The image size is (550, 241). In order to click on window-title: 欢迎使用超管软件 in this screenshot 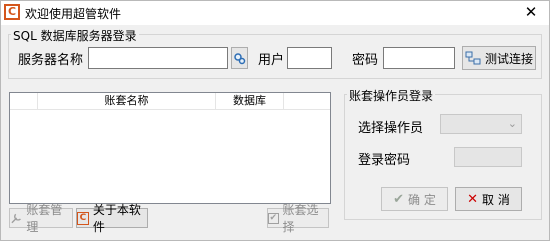, I will do `click(73, 14)`.